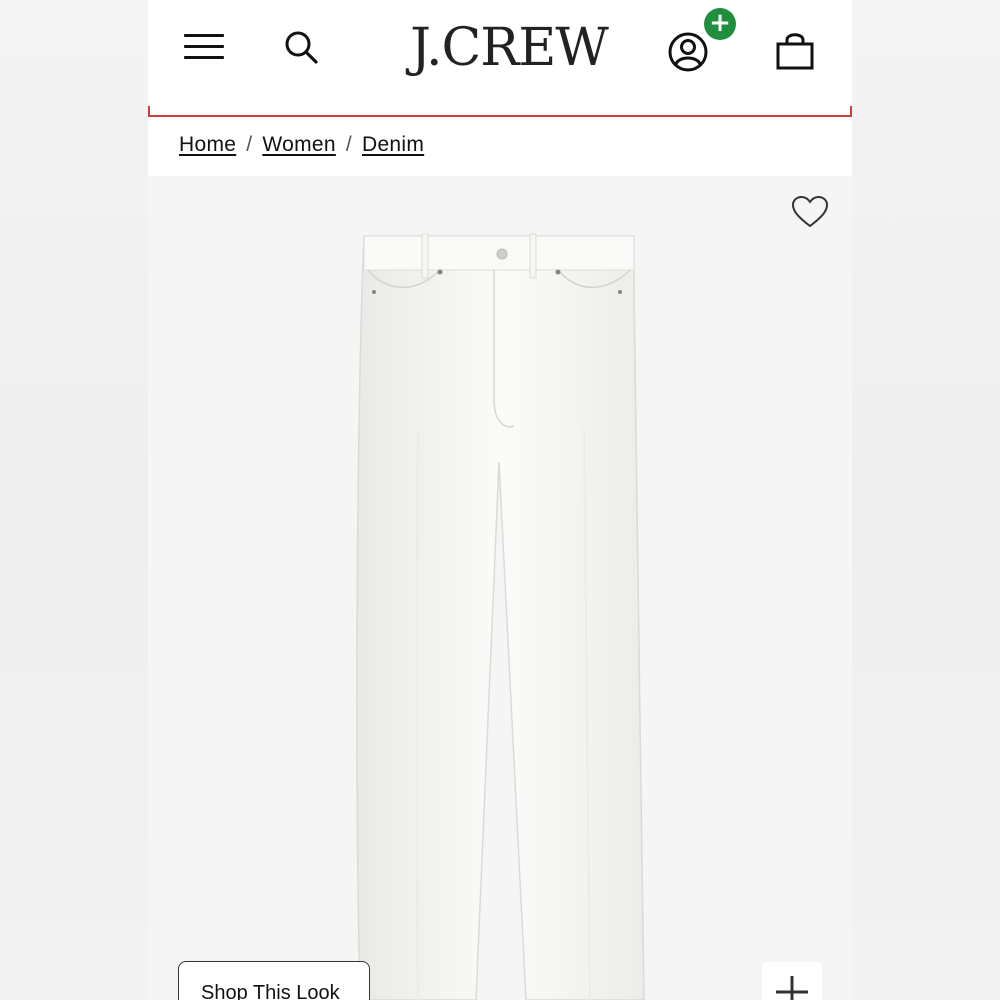  What do you see at coordinates (274, 980) in the screenshot?
I see `shop-this-look-button: Shop This Look` at bounding box center [274, 980].